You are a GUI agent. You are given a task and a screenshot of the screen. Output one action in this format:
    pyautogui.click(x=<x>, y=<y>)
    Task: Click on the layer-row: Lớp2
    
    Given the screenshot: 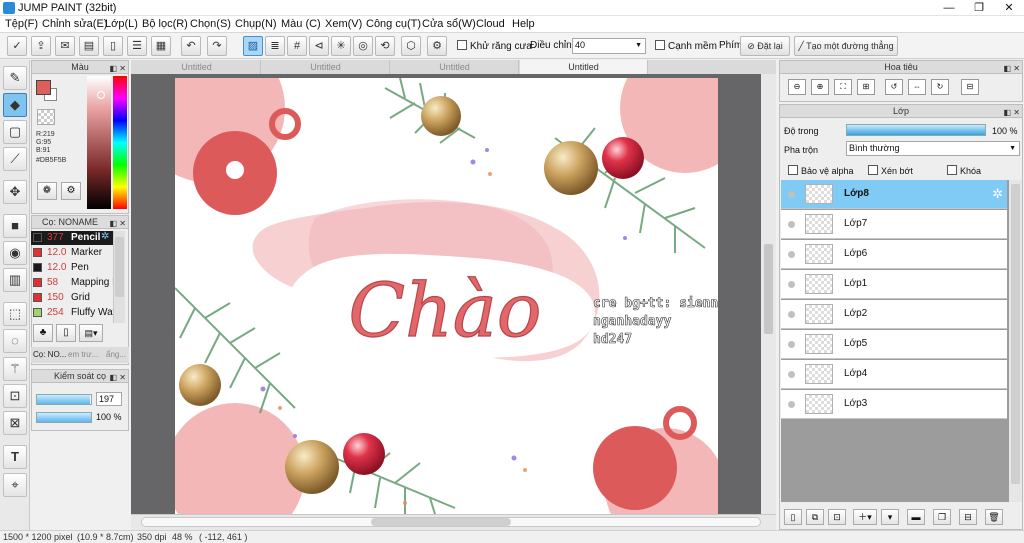 What is the action you would take?
    pyautogui.click(x=894, y=314)
    